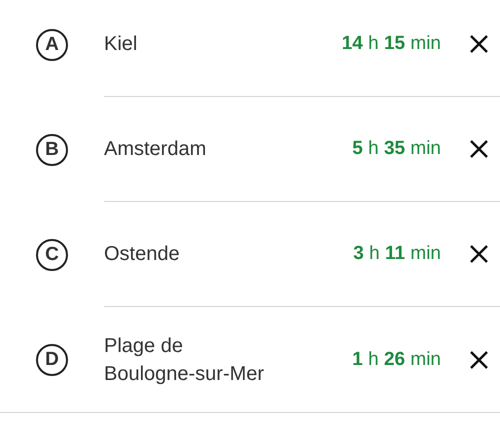 The width and height of the screenshot is (500, 433). Describe the element at coordinates (52, 44) in the screenshot. I see `stop-letter-badge: A` at that location.